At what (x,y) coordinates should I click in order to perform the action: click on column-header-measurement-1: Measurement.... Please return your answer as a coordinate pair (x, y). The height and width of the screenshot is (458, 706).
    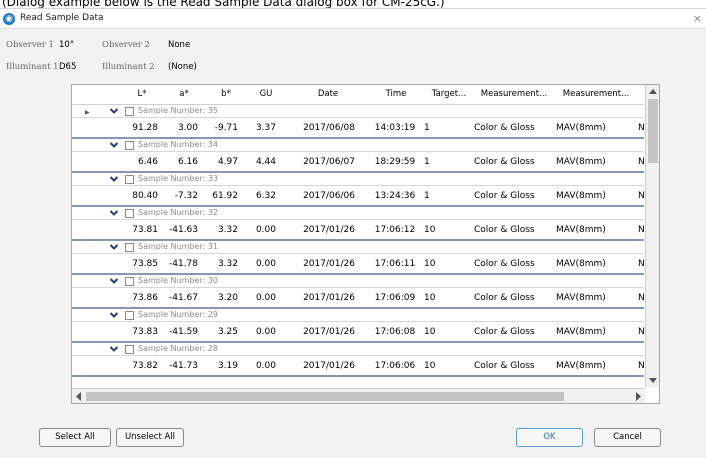
    Looking at the image, I should click on (514, 94).